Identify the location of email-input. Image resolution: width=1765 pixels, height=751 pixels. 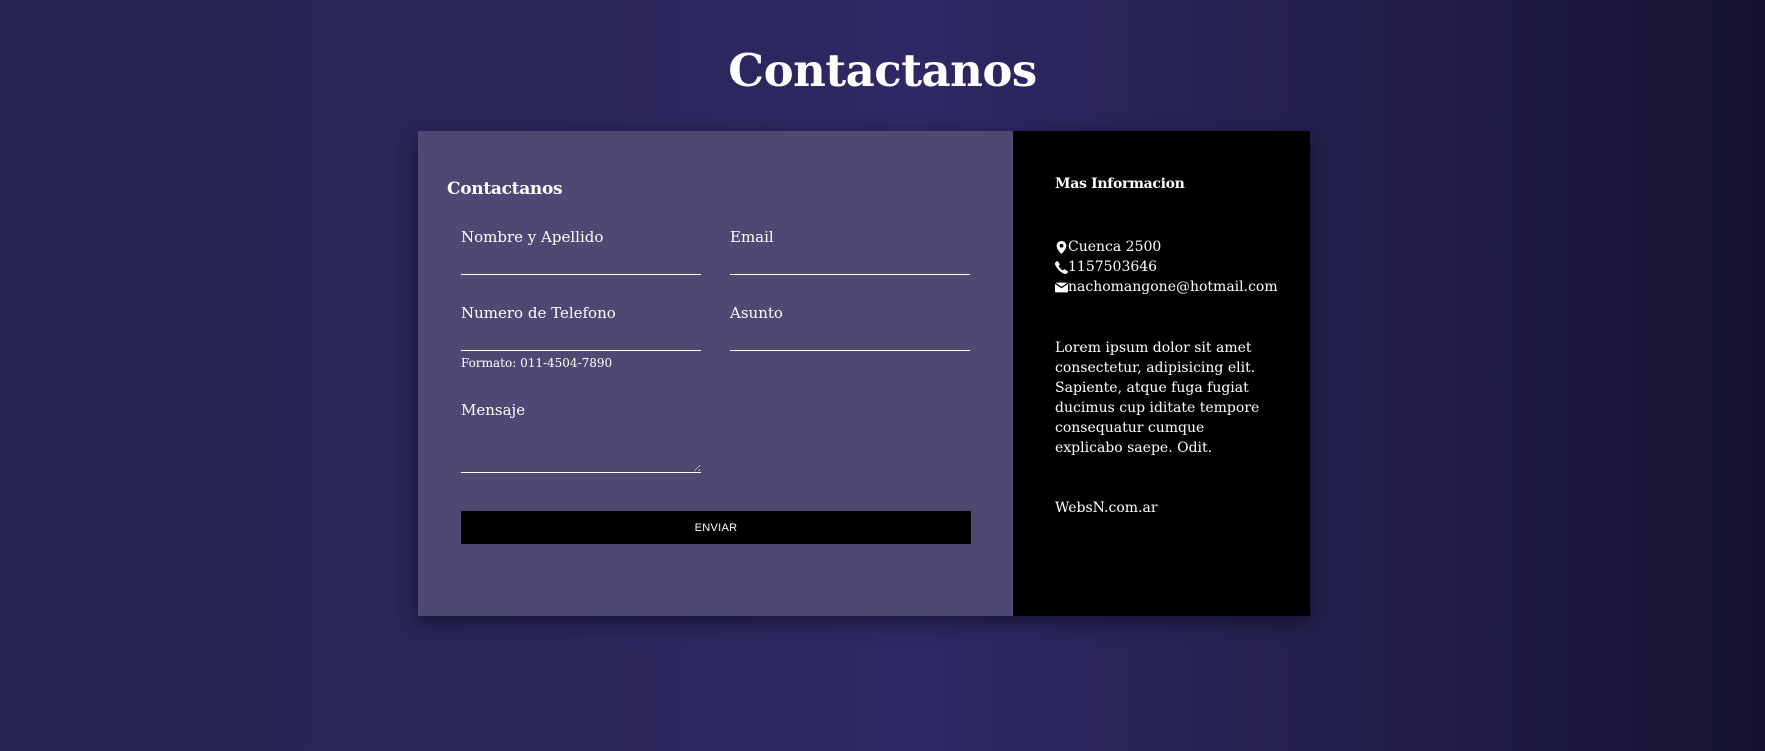
(850, 263).